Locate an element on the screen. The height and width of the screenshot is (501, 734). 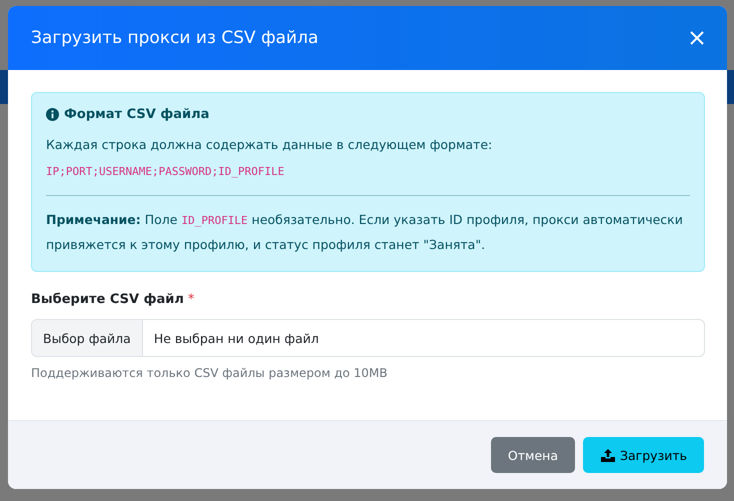
close-icon is located at coordinates (697, 38).